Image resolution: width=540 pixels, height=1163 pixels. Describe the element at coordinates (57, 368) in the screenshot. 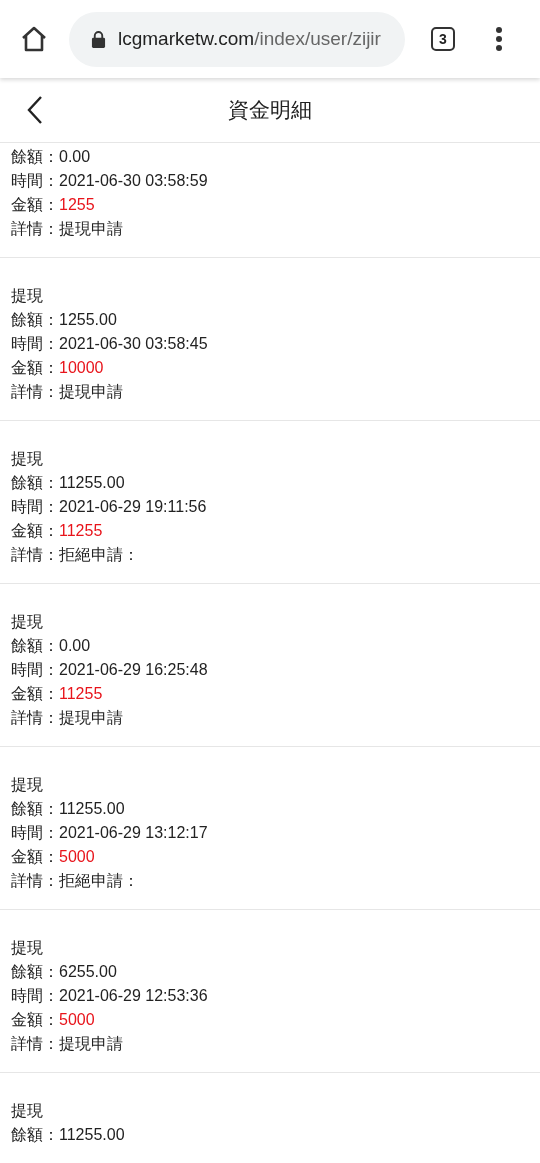

I see `record-line: 金額：10000` at that location.